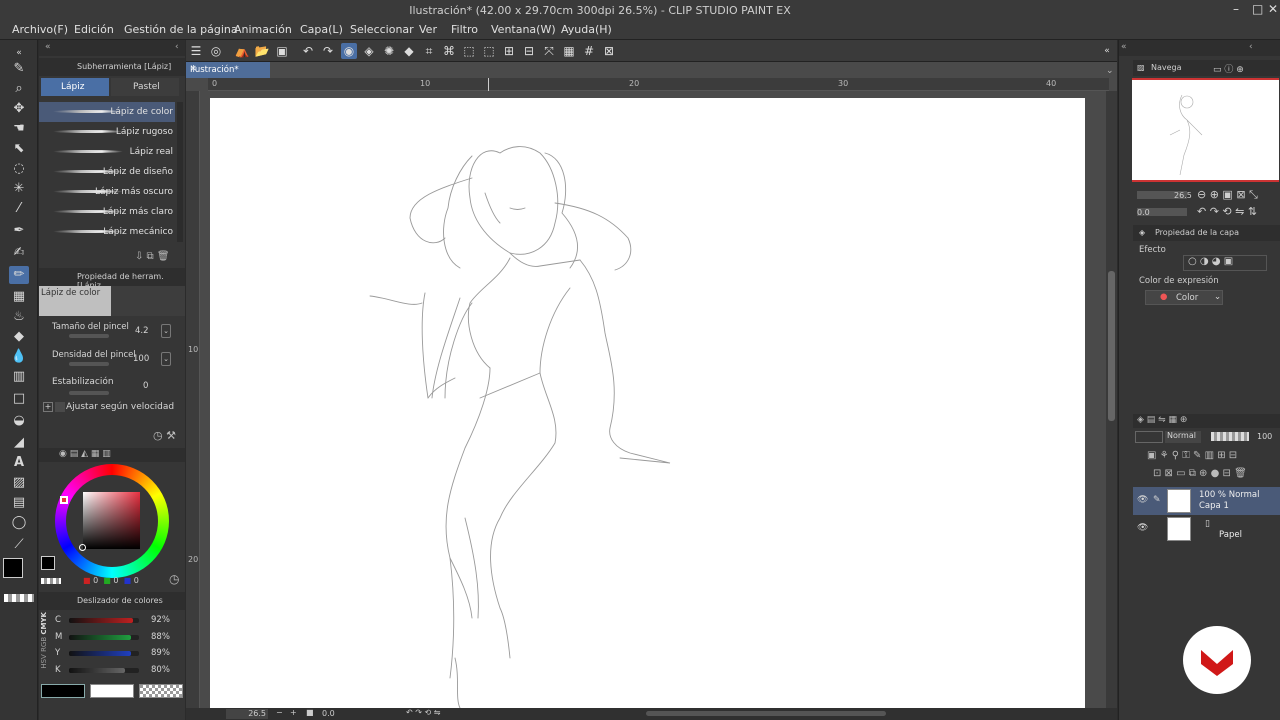 The height and width of the screenshot is (720, 1280). Describe the element at coordinates (196, 51) in the screenshot. I see `menu-icon: ☰` at that location.